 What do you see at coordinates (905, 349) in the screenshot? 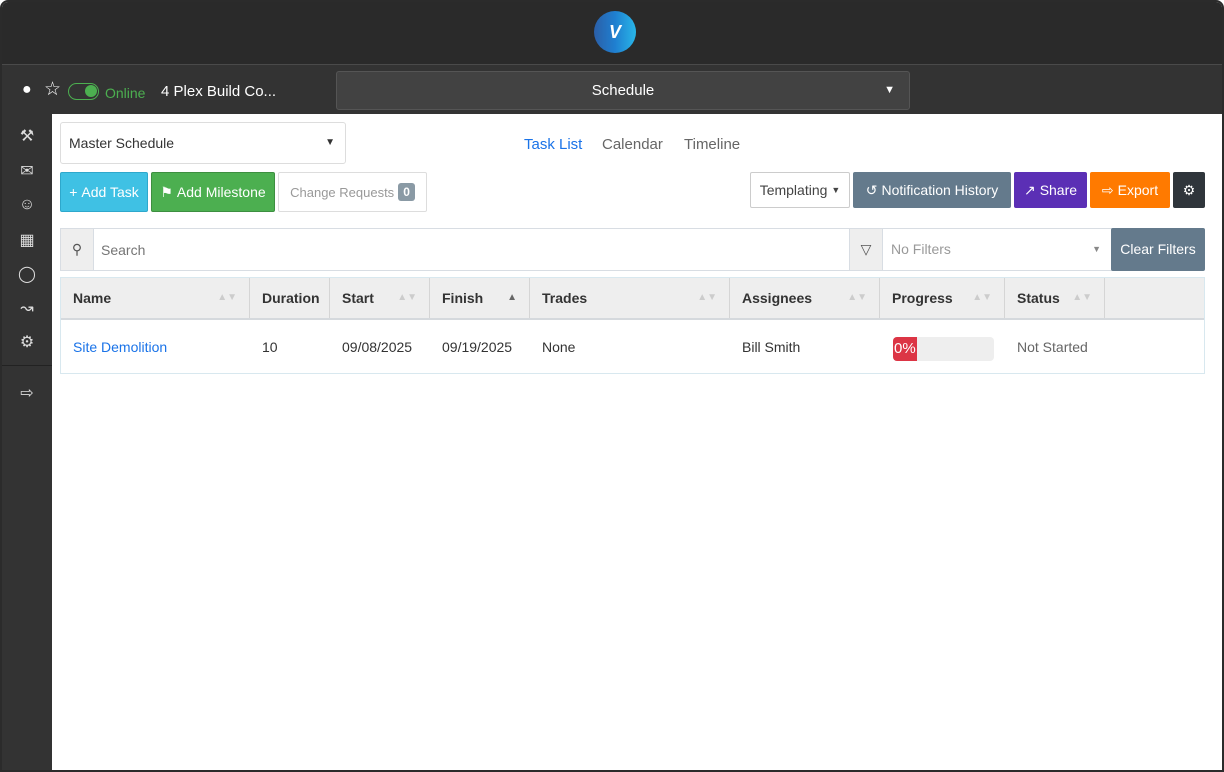
I see `progress-fill: 0%` at bounding box center [905, 349].